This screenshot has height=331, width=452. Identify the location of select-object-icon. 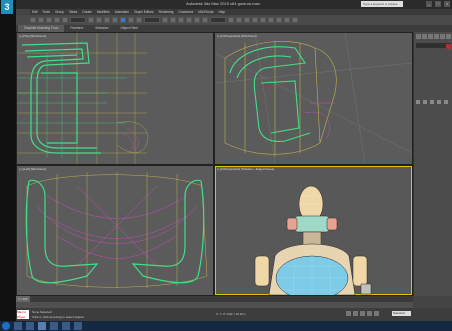
(91, 20).